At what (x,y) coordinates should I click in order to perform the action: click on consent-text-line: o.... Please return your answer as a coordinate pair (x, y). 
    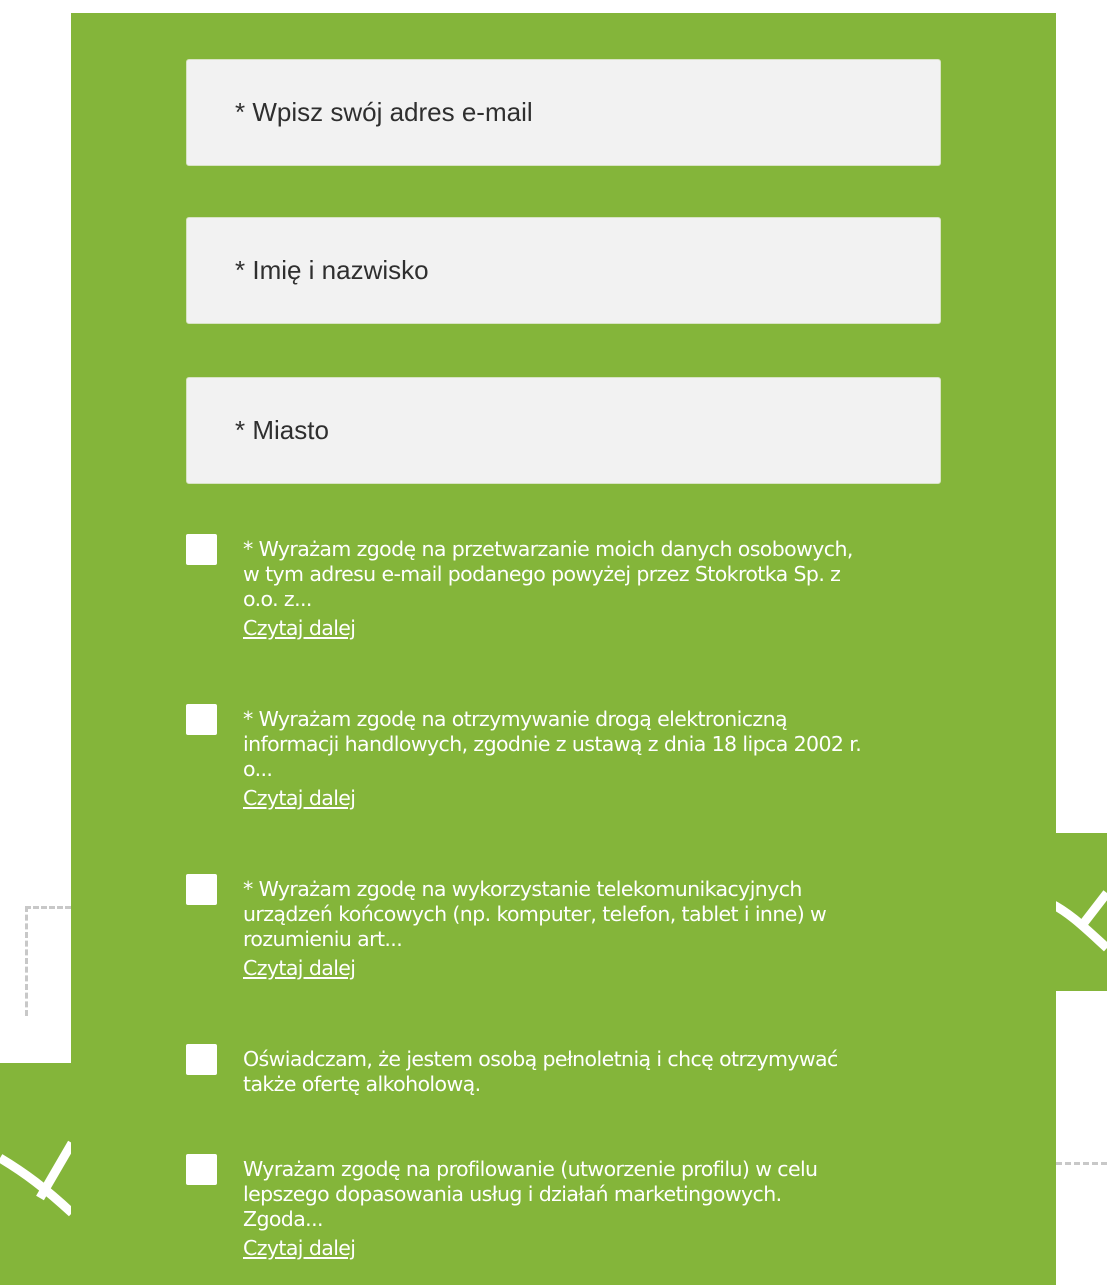
    Looking at the image, I should click on (258, 769).